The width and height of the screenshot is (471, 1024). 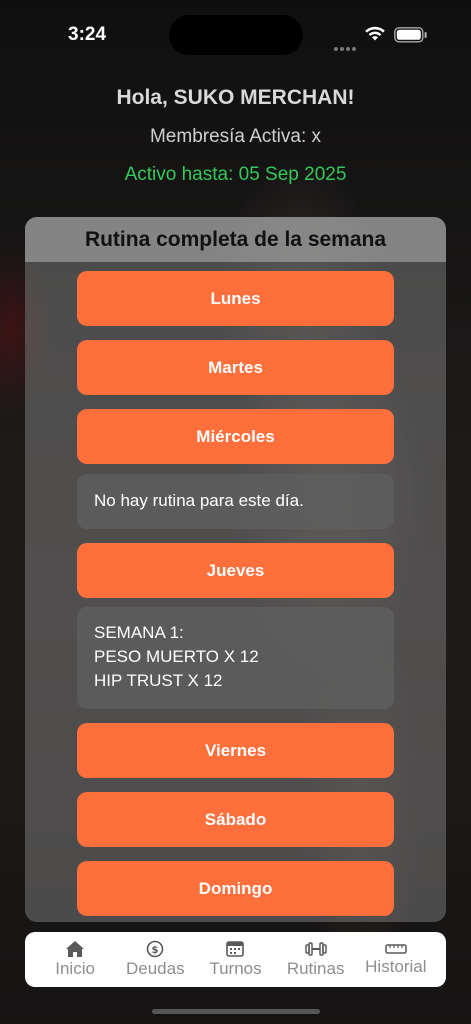 I want to click on status-bar: 3:24, so click(x=235, y=35).